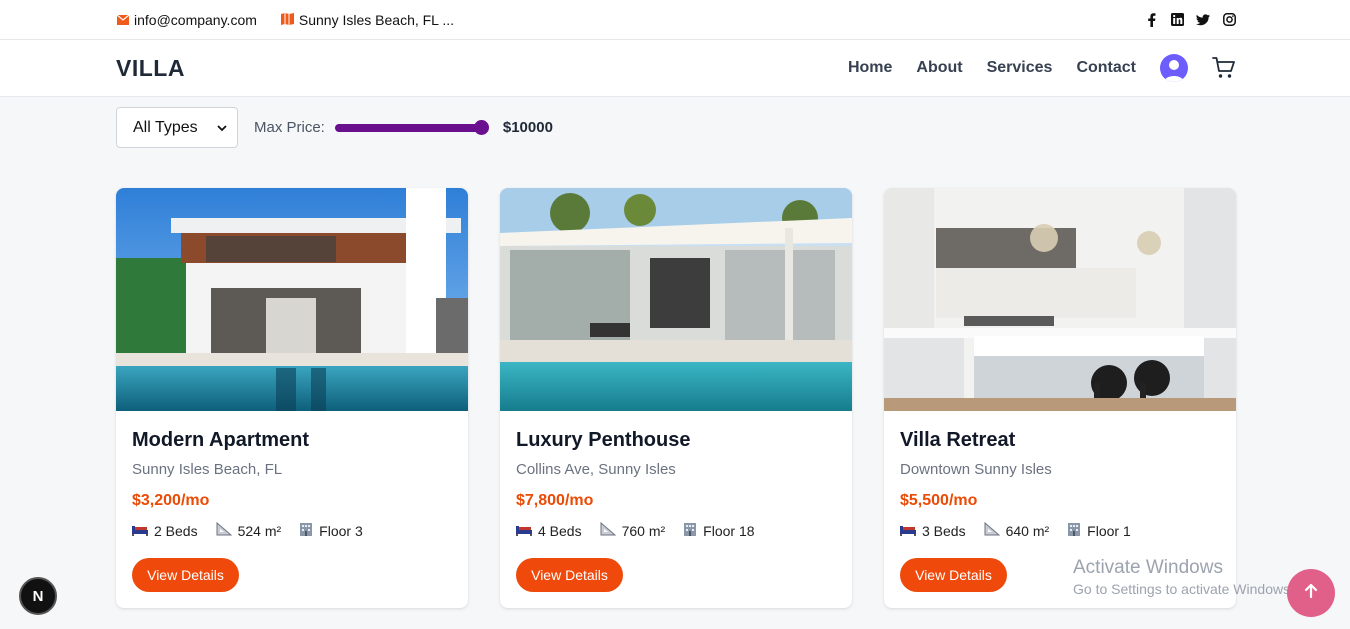 The height and width of the screenshot is (629, 1350). I want to click on email-text: info@company.com, so click(195, 19).